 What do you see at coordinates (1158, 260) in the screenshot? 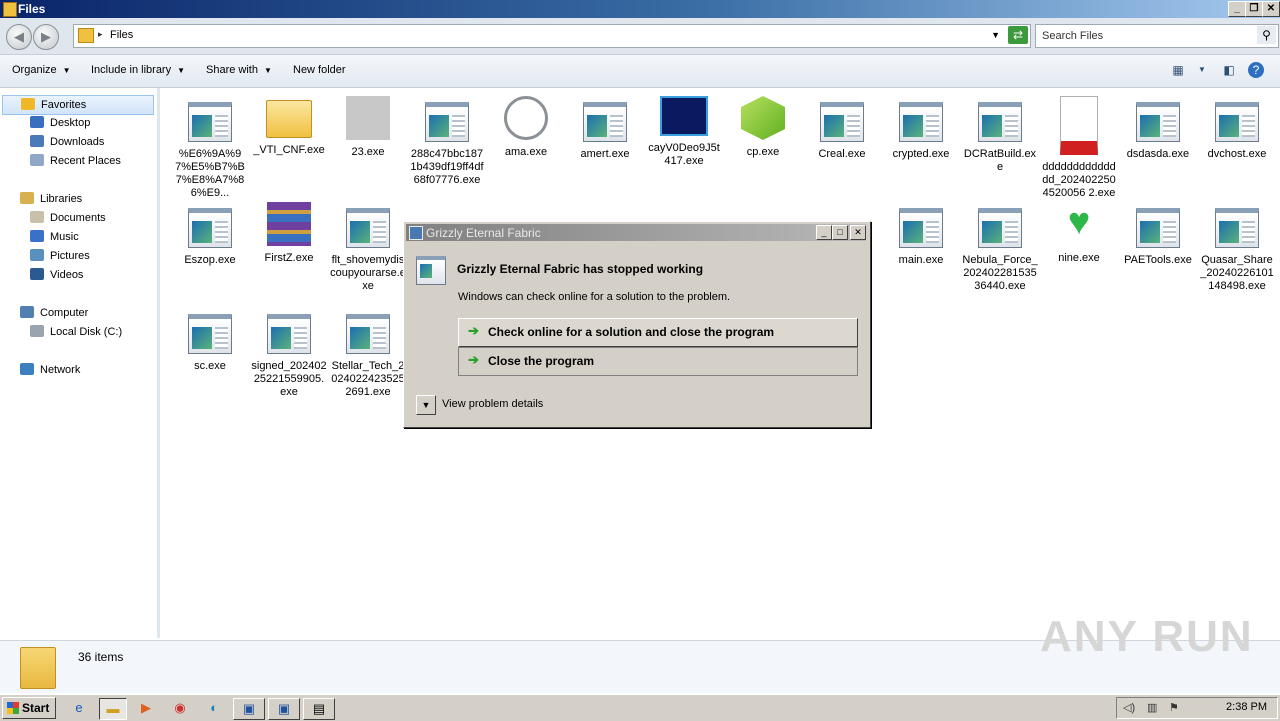
I see `file-name: PAETools.exe` at bounding box center [1158, 260].